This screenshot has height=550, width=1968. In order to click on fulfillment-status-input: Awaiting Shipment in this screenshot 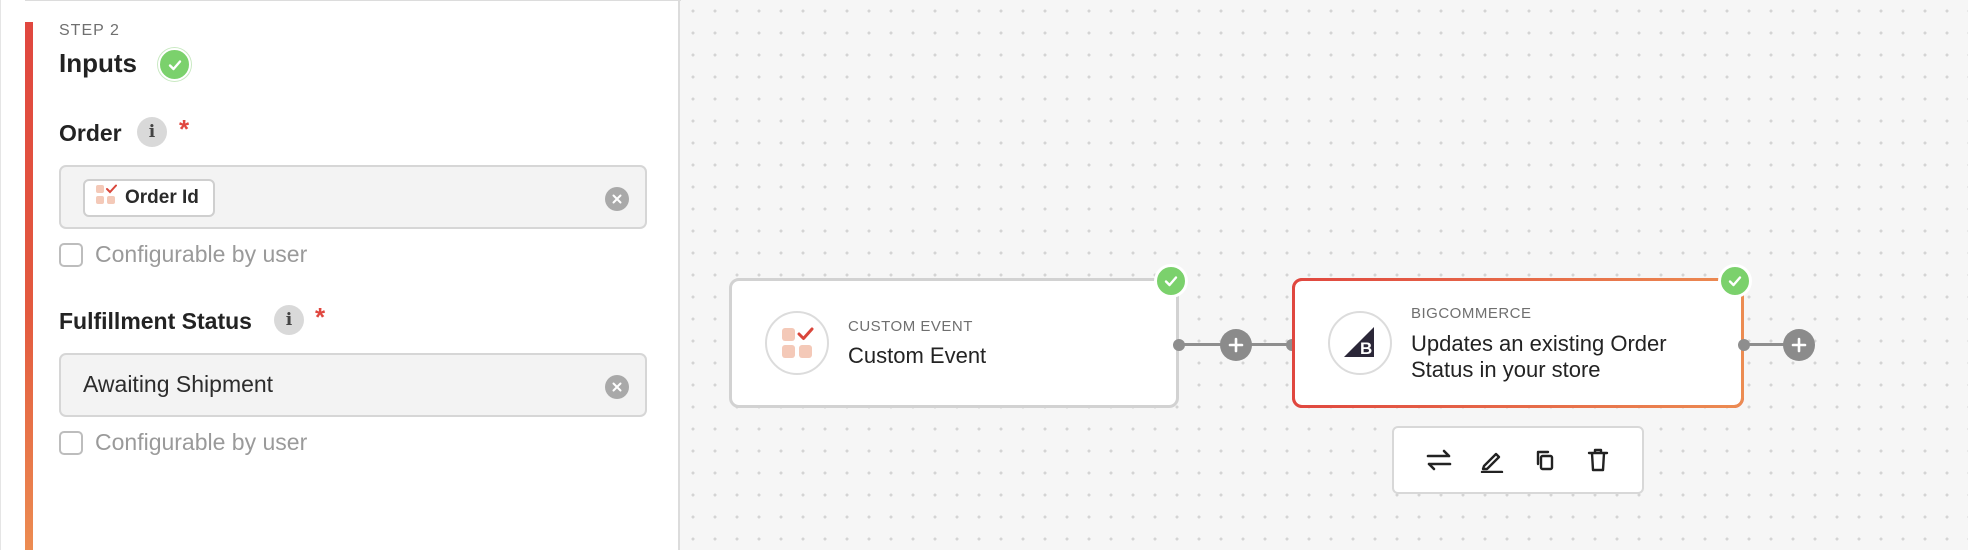, I will do `click(353, 385)`.